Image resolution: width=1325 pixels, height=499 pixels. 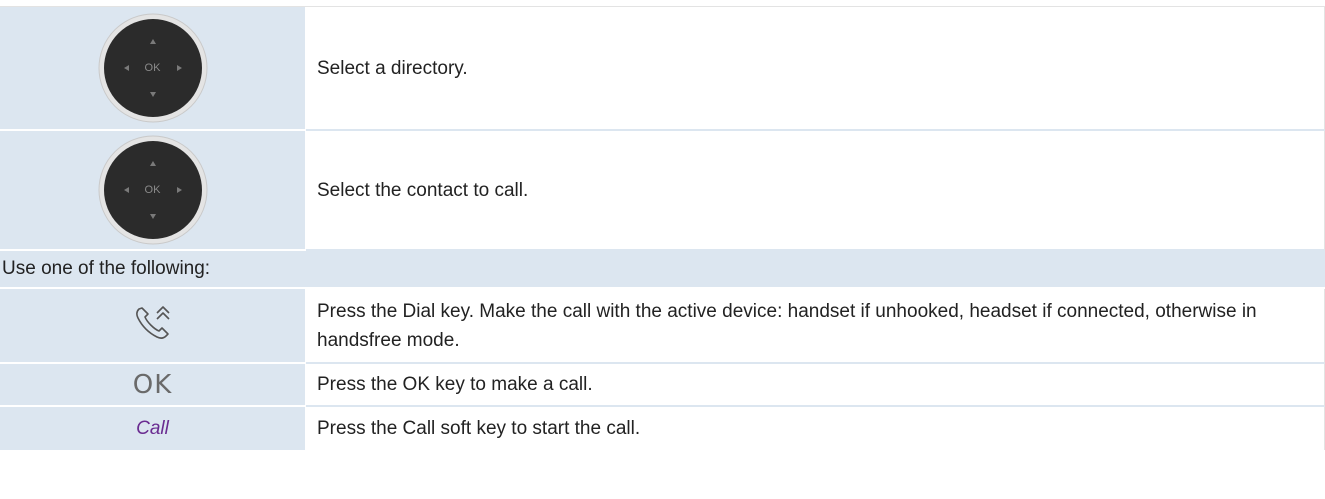 I want to click on dial-key-icon, so click(x=153, y=325).